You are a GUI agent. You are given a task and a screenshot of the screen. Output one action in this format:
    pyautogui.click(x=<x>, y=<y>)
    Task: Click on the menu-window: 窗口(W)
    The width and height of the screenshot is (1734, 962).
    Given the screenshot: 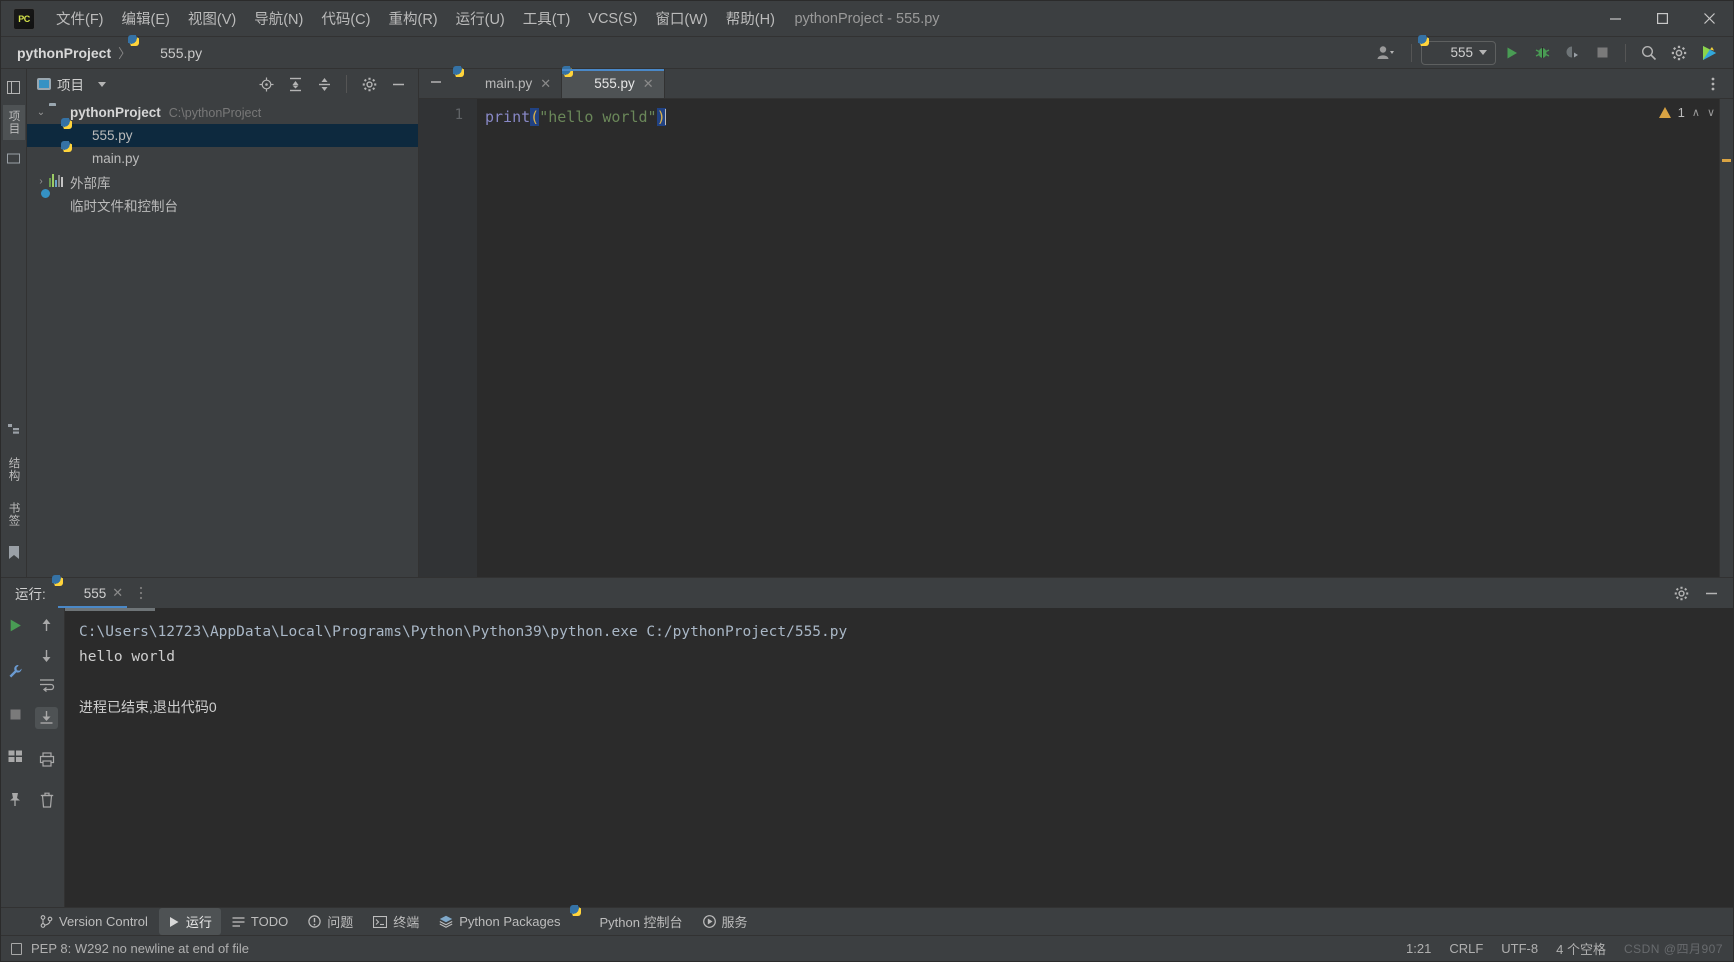 What is the action you would take?
    pyautogui.click(x=681, y=18)
    